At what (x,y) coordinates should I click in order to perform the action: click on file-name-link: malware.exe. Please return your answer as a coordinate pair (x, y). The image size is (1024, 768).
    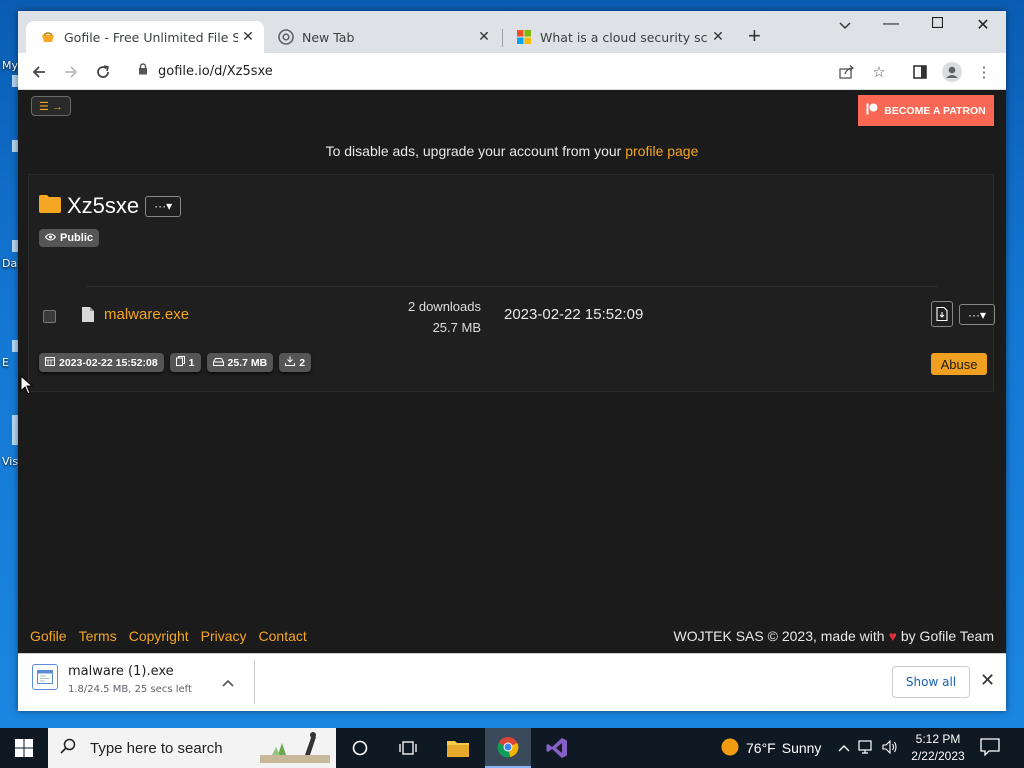
    Looking at the image, I should click on (146, 314).